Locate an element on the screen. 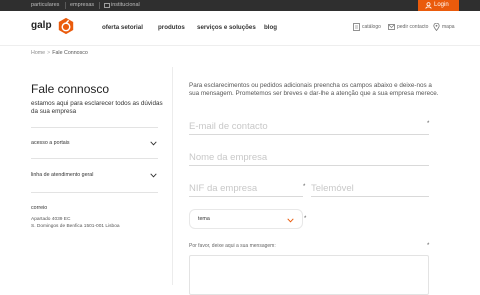 Image resolution: width=480 pixels, height=295 pixels. accordion-label: acesso a portais is located at coordinates (50, 143).